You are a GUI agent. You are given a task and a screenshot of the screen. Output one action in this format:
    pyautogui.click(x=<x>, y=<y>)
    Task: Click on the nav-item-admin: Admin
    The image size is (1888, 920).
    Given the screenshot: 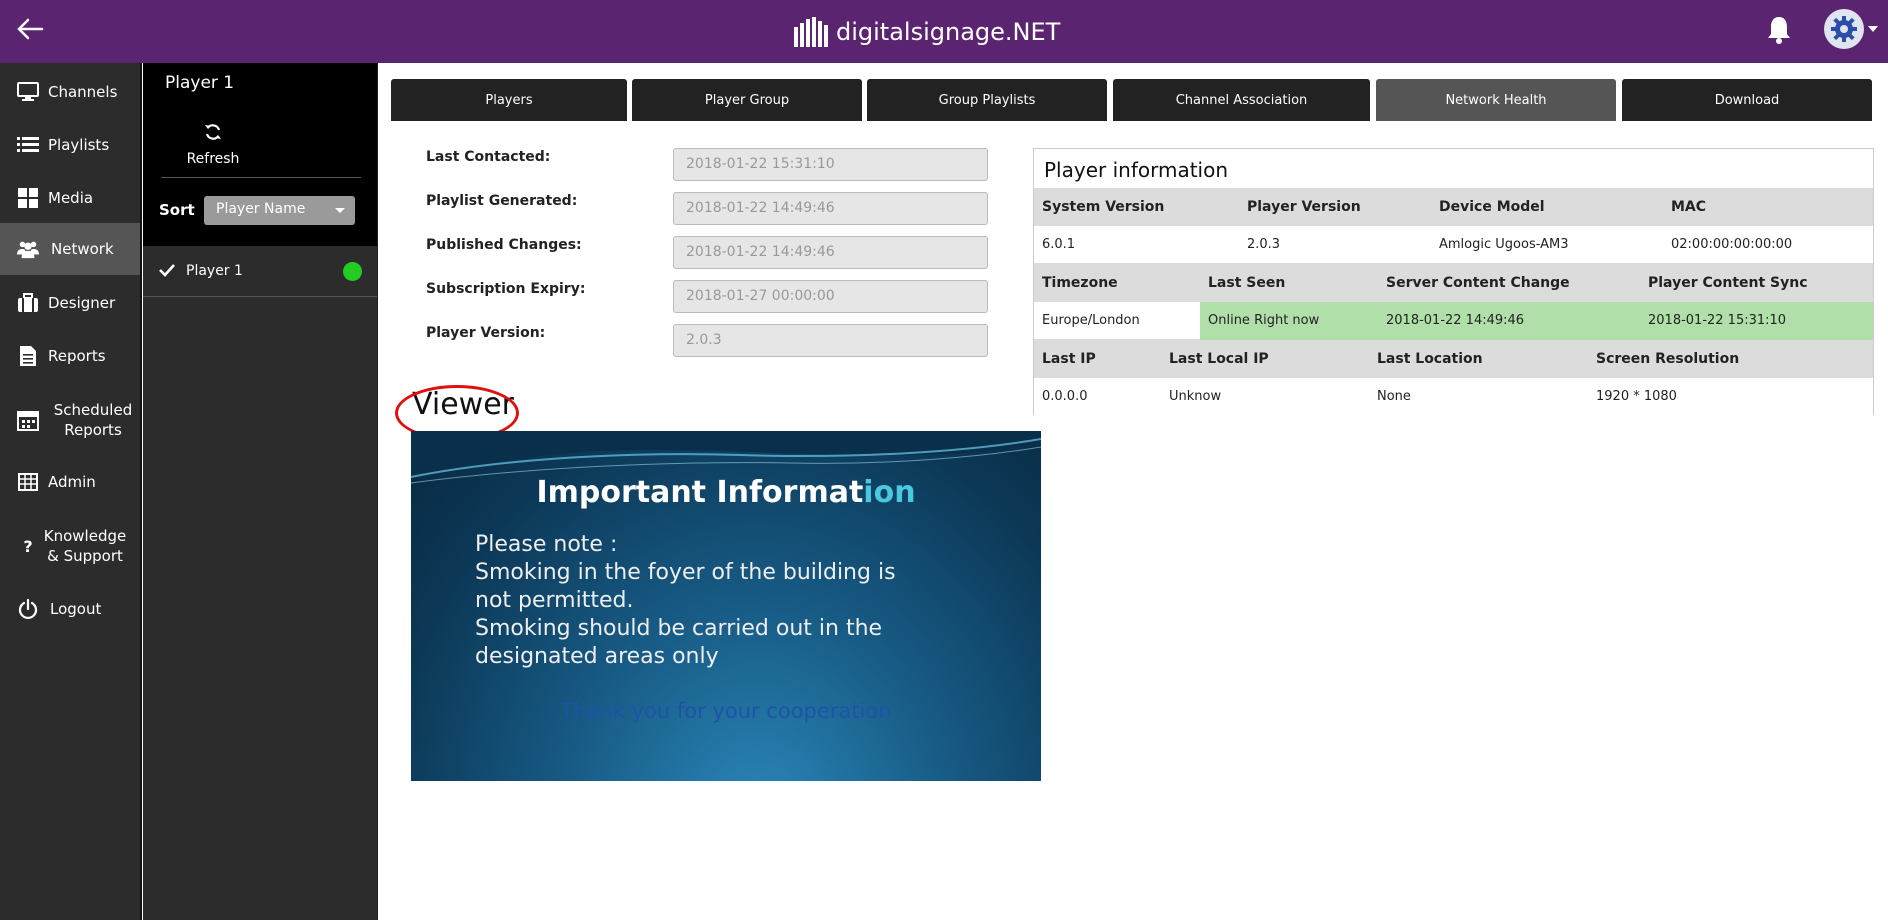 What is the action you would take?
    pyautogui.click(x=70, y=482)
    